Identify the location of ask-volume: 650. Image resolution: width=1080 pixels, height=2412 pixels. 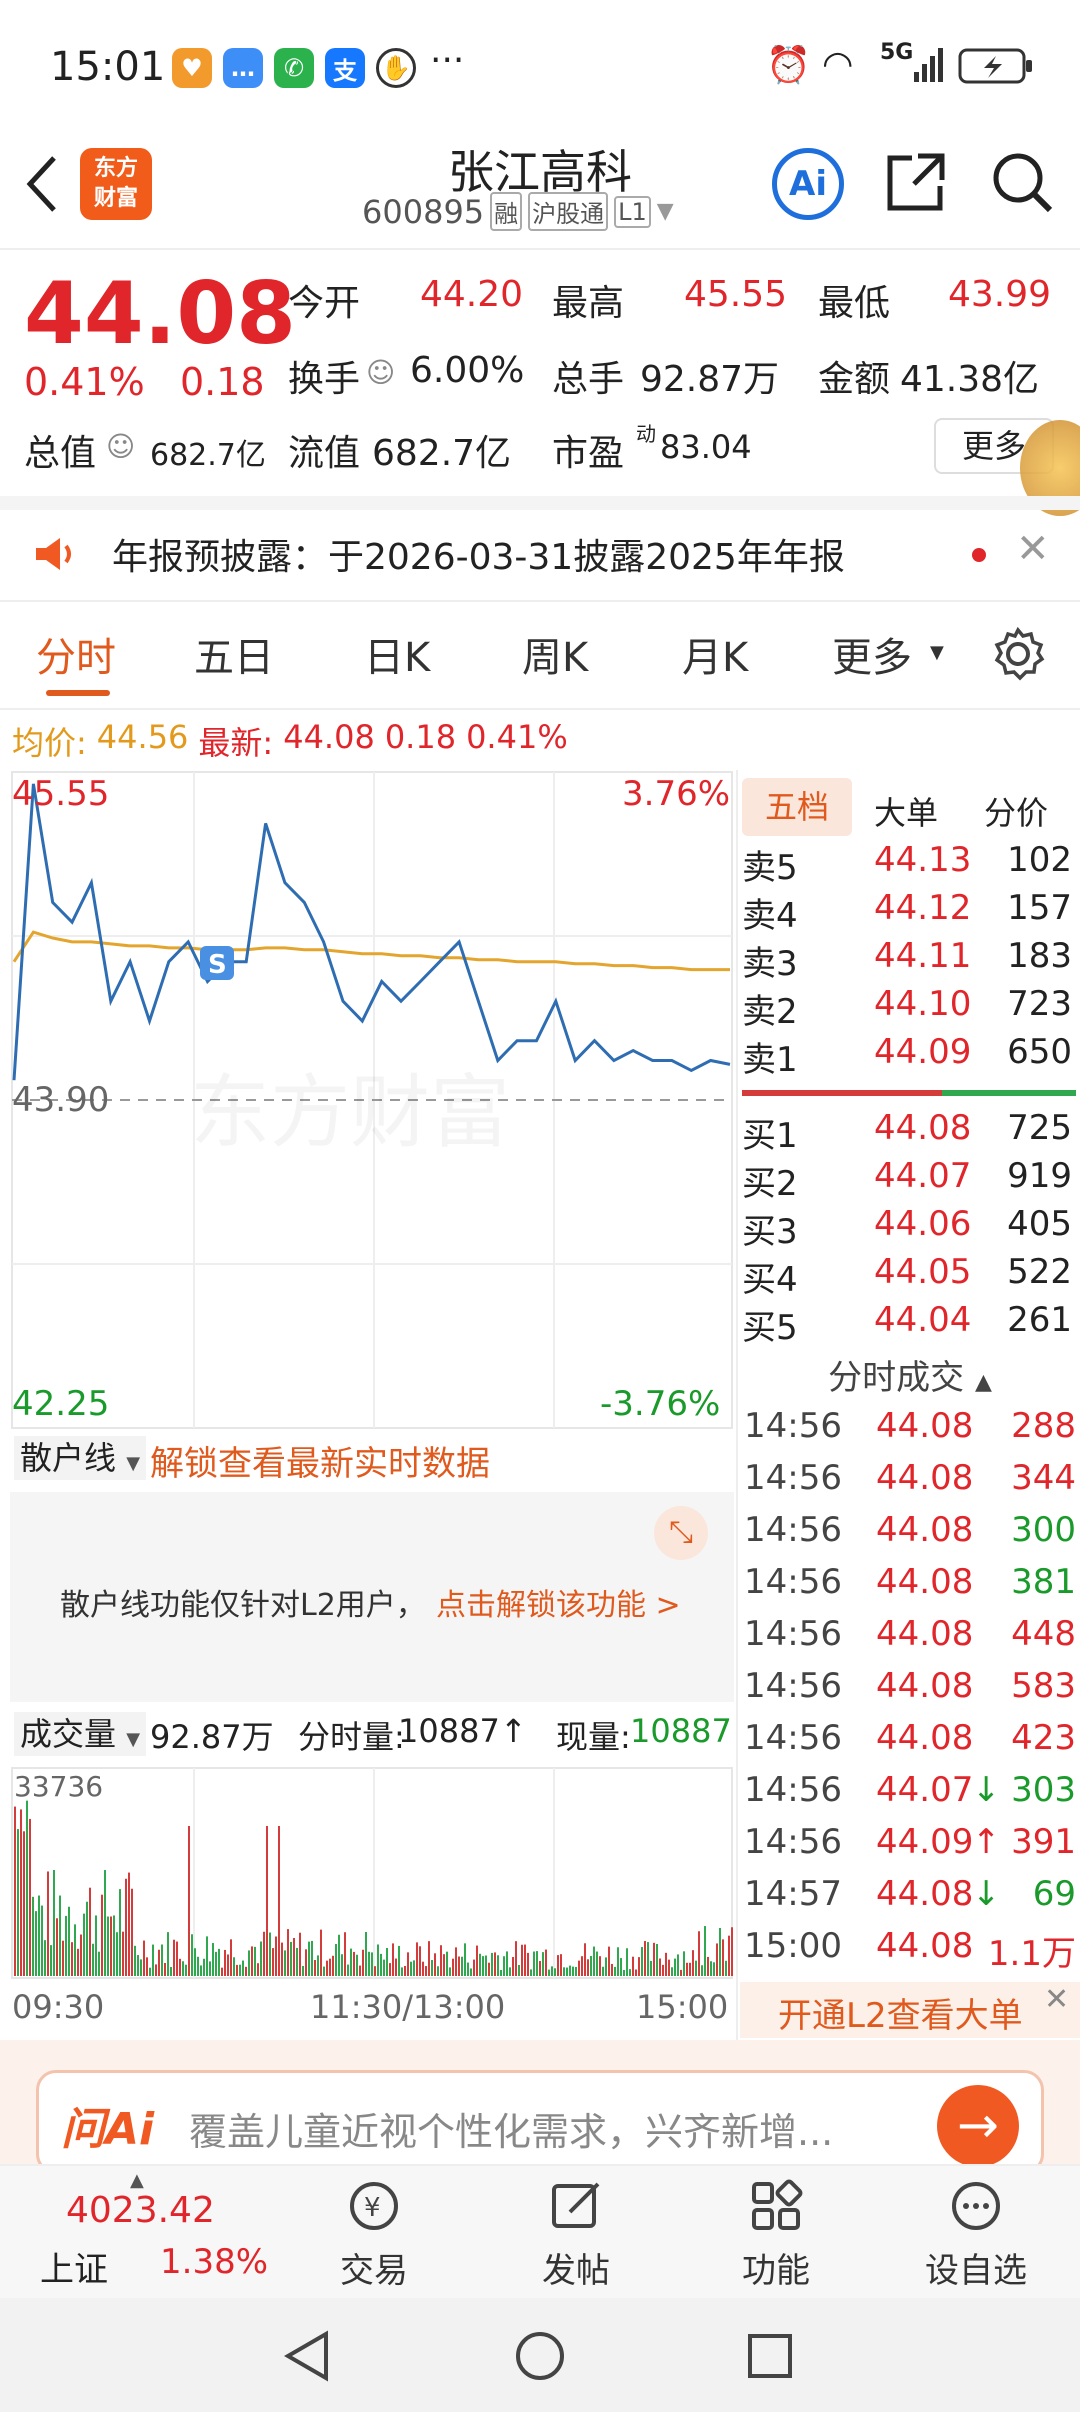
(1039, 1052).